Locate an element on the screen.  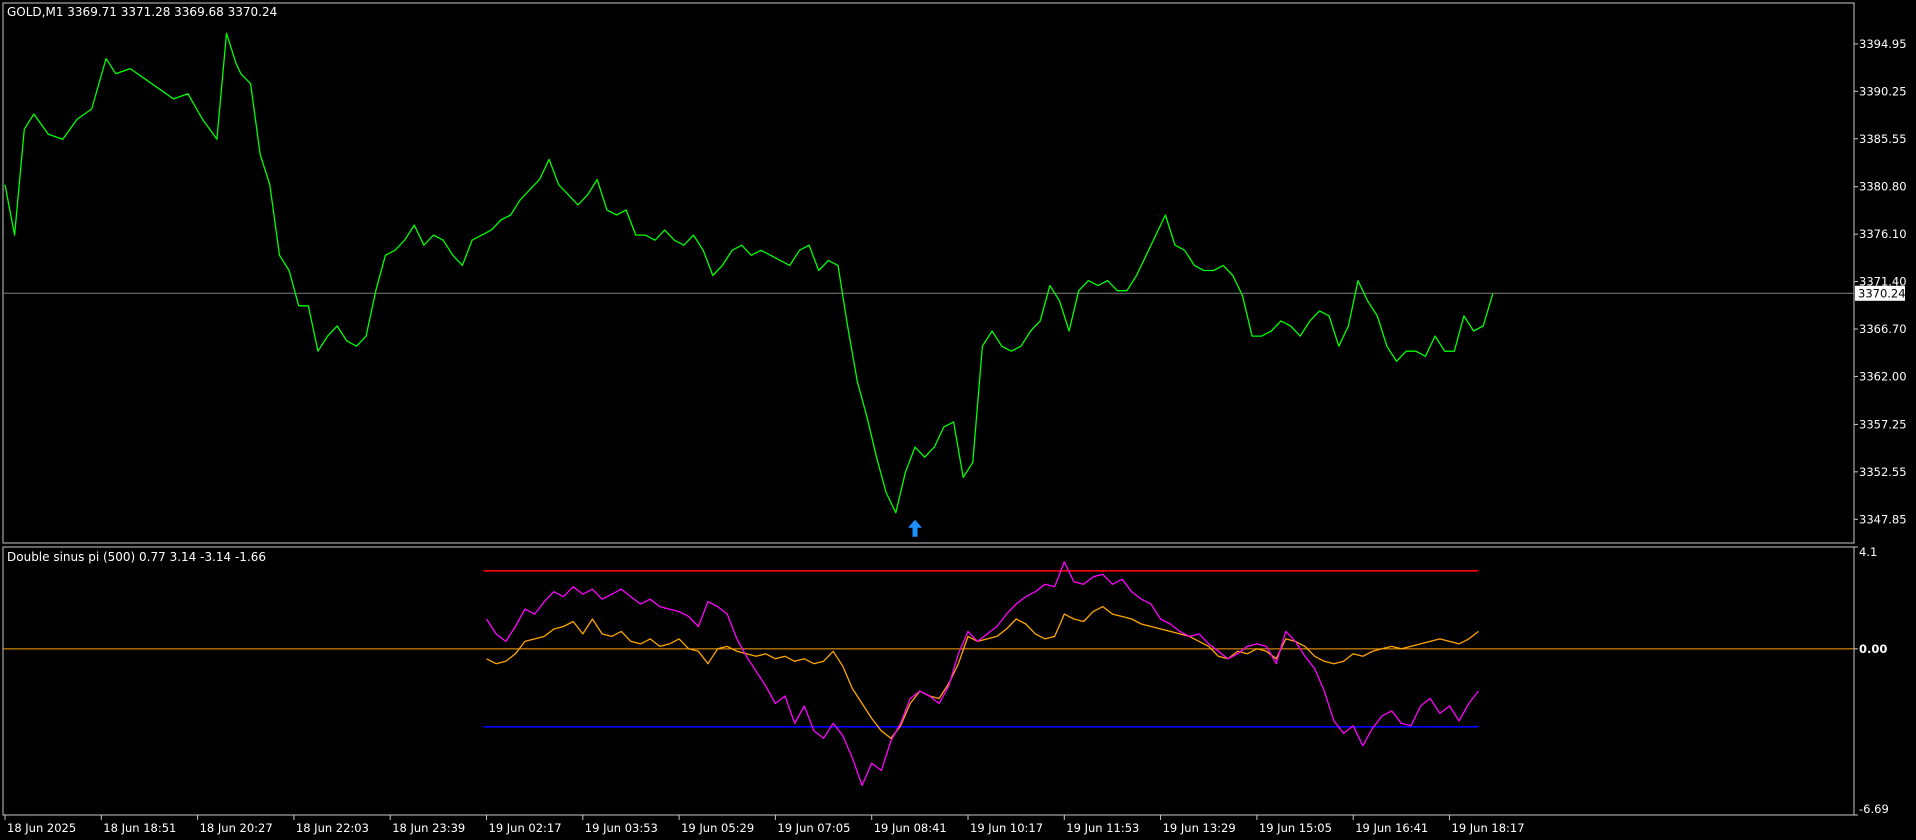
price-tick-label: 3385.55 is located at coordinates (1883, 139).